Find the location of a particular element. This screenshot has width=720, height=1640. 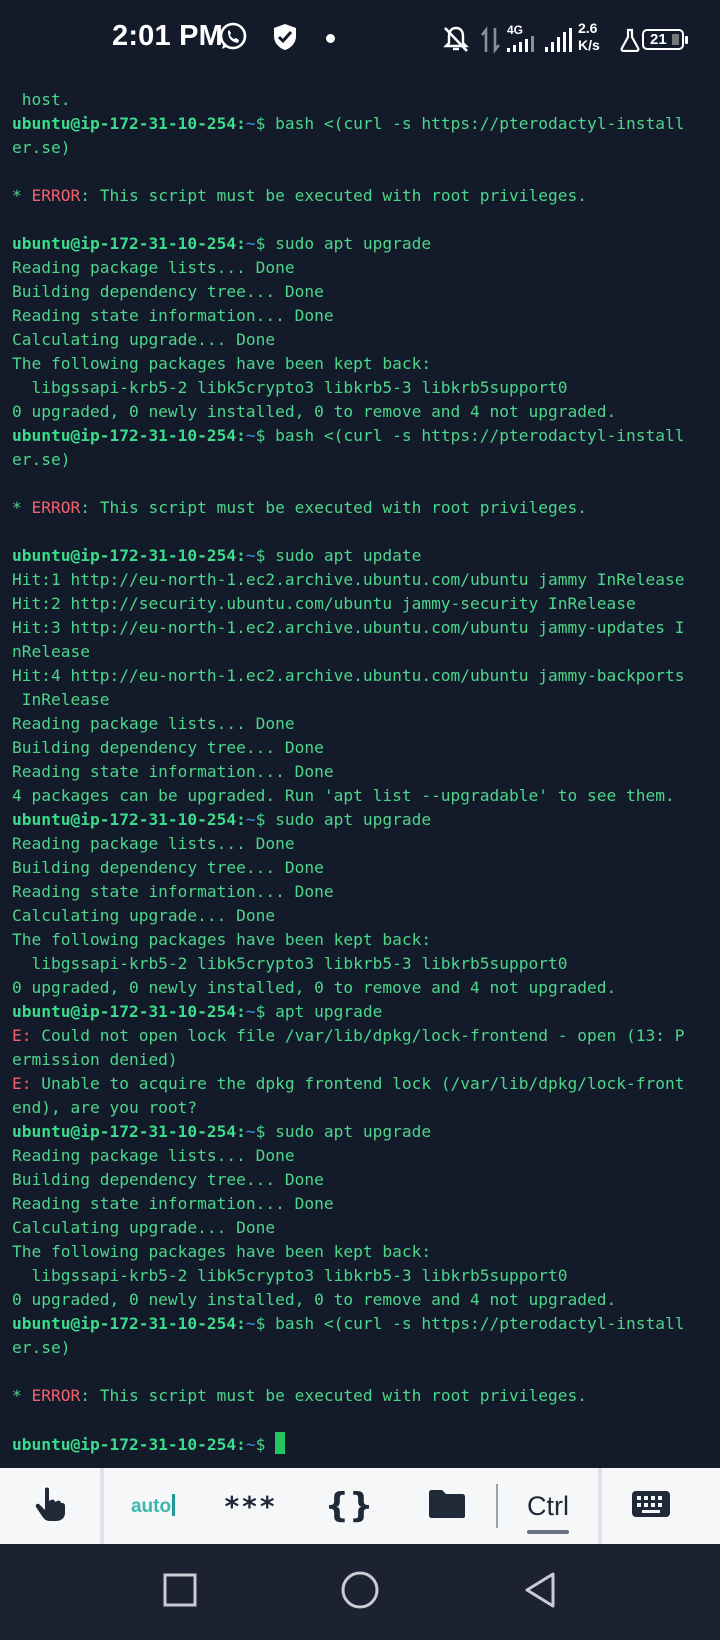

status-bar: 2:01 PM 4G 2.6 K/s 21 is located at coordinates (360, 41).